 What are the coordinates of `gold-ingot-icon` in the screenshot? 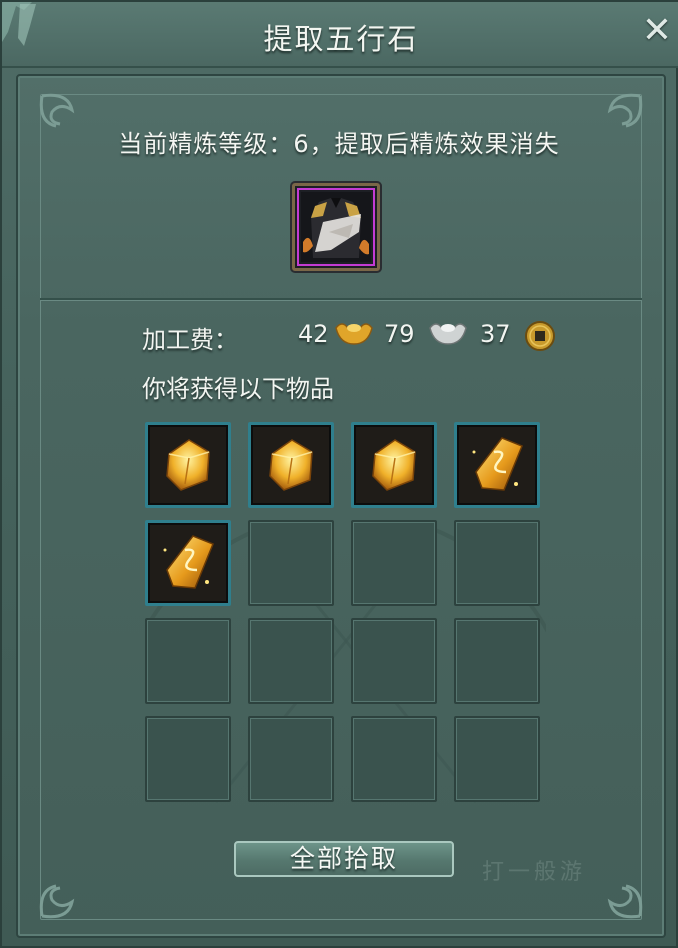 It's located at (354, 334).